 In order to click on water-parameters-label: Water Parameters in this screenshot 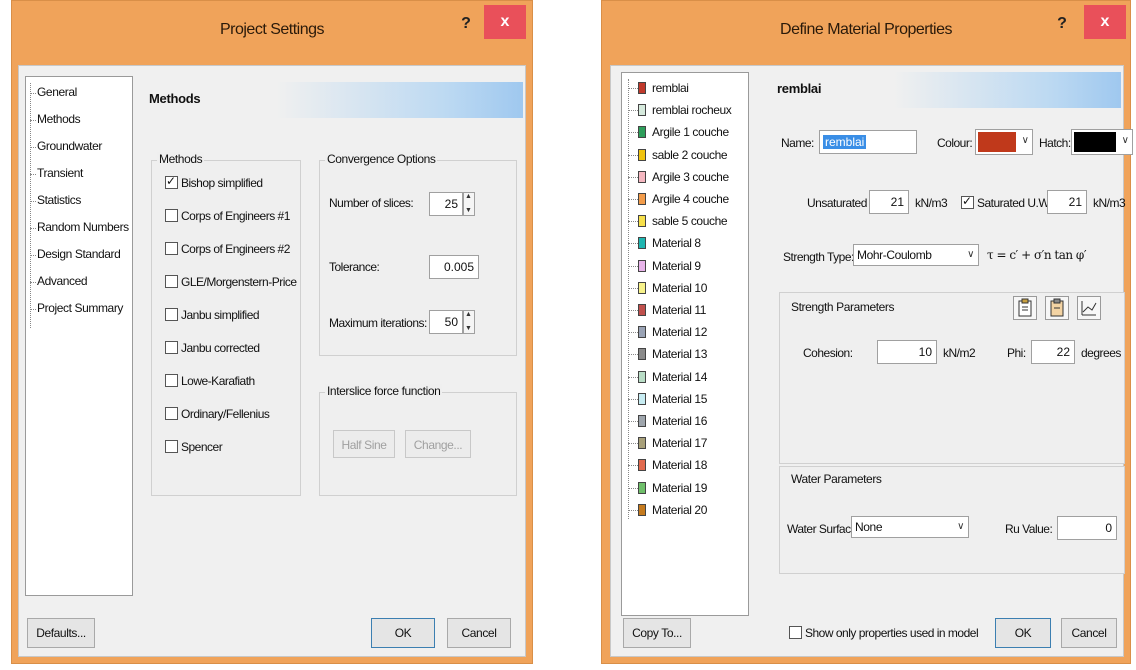, I will do `click(836, 479)`.